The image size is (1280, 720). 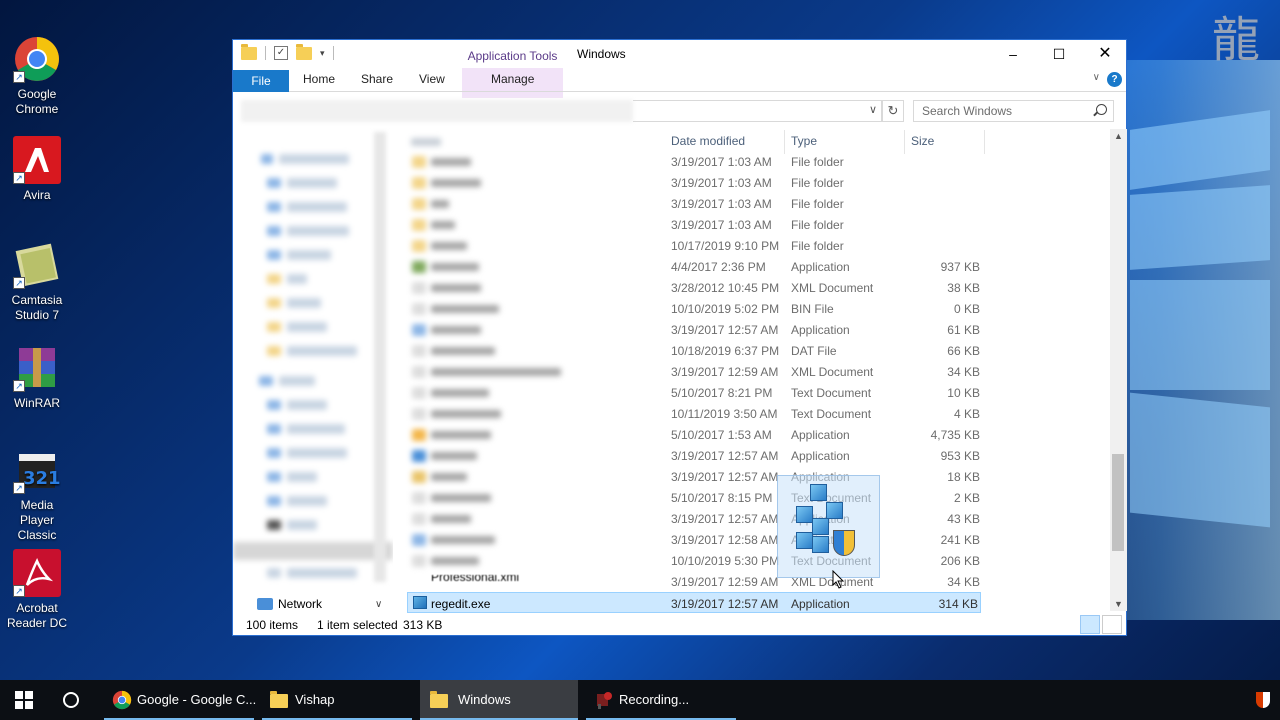 I want to click on quick-access-toolbar: ✓ ▾, so click(x=287, y=51).